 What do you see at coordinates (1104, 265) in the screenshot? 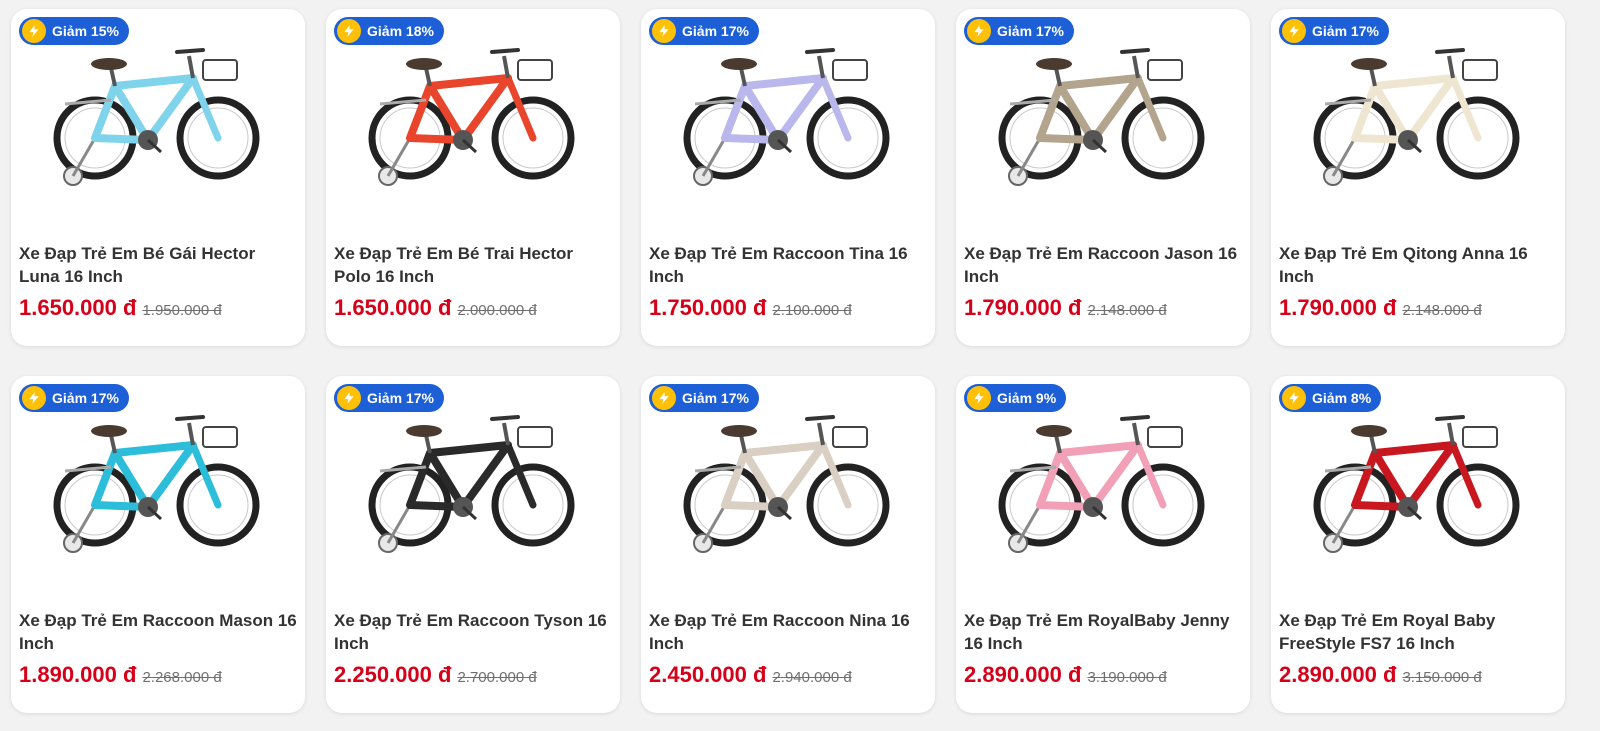
I see `product-name: Xe Đạp Trẻ Em Raccoon Jason 16 Inch` at bounding box center [1104, 265].